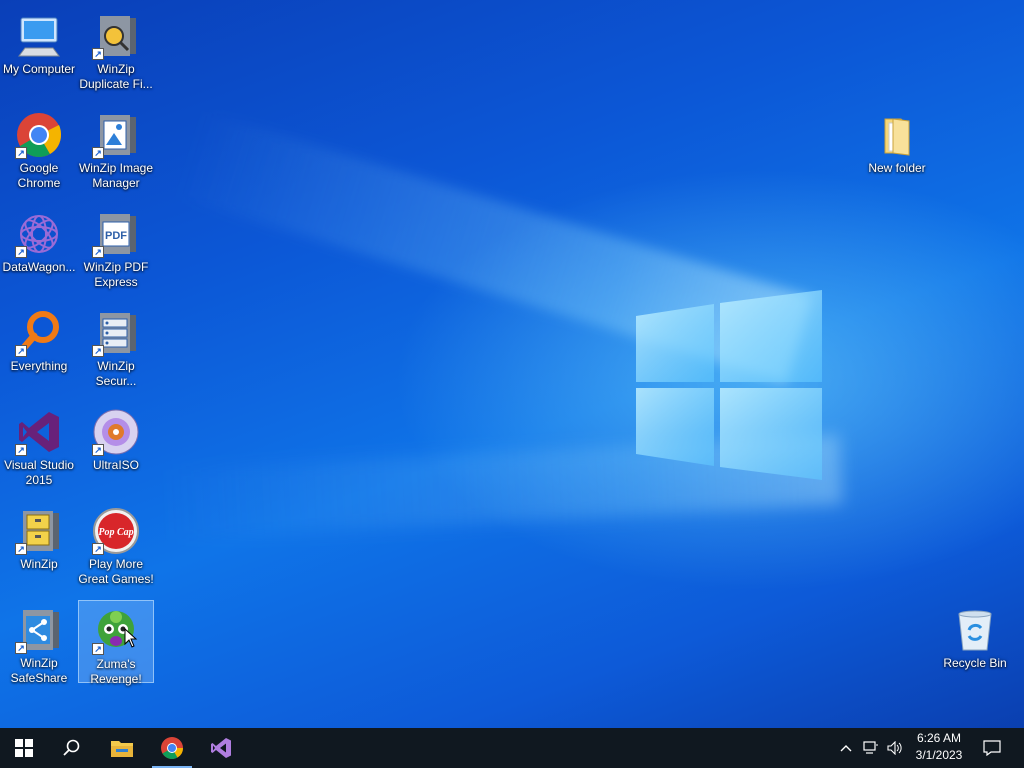  What do you see at coordinates (39, 69) in the screenshot?
I see `icon-label: My Computer` at bounding box center [39, 69].